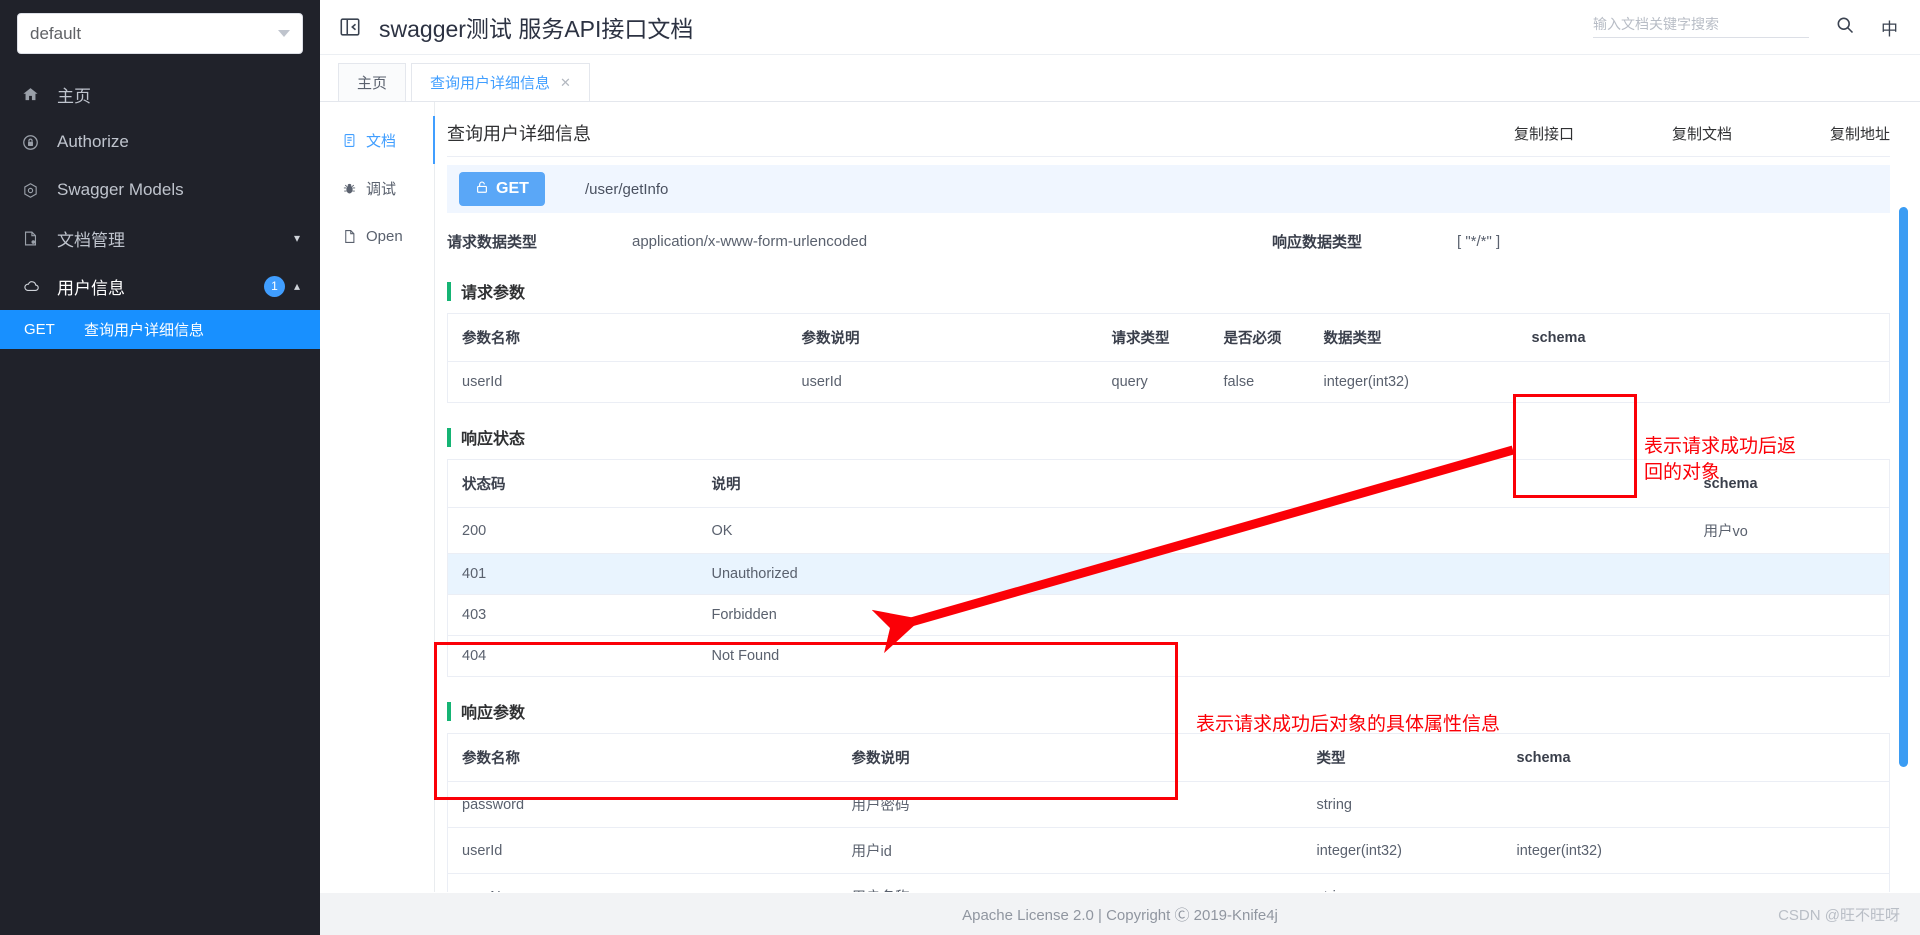 The height and width of the screenshot is (935, 1920). I want to click on subtab-document-label: 文档, so click(381, 141).